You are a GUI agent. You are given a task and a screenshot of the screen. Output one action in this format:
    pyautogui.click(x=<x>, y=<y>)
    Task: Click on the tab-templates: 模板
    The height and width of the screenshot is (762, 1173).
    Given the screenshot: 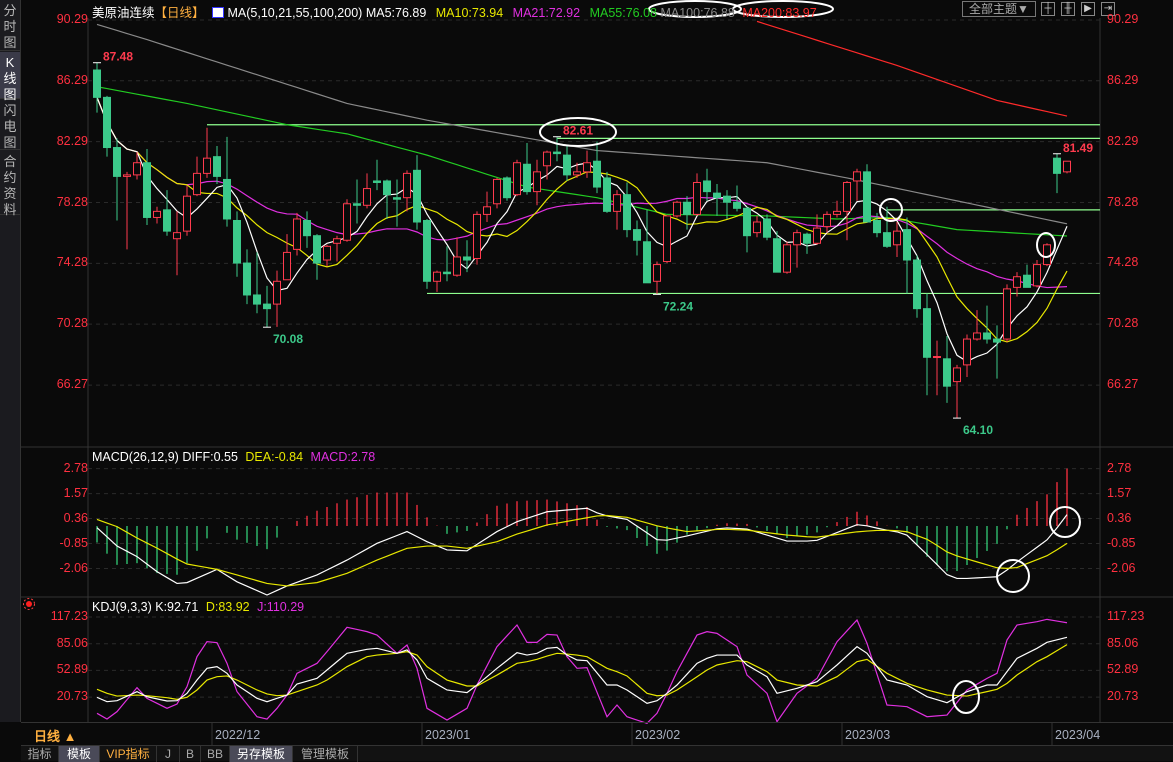 What is the action you would take?
    pyautogui.click(x=79, y=754)
    